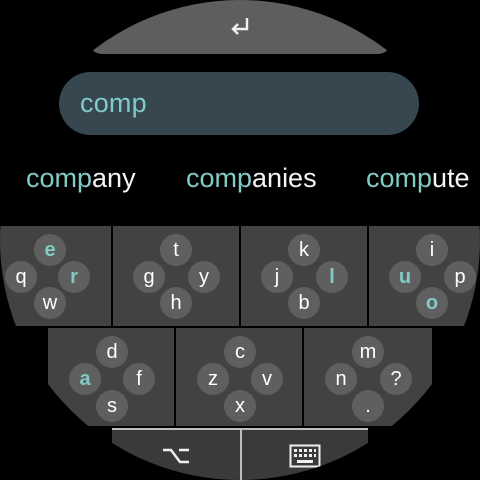 The height and width of the screenshot is (480, 480). Describe the element at coordinates (240, 352) in the screenshot. I see `key-c: c` at that location.